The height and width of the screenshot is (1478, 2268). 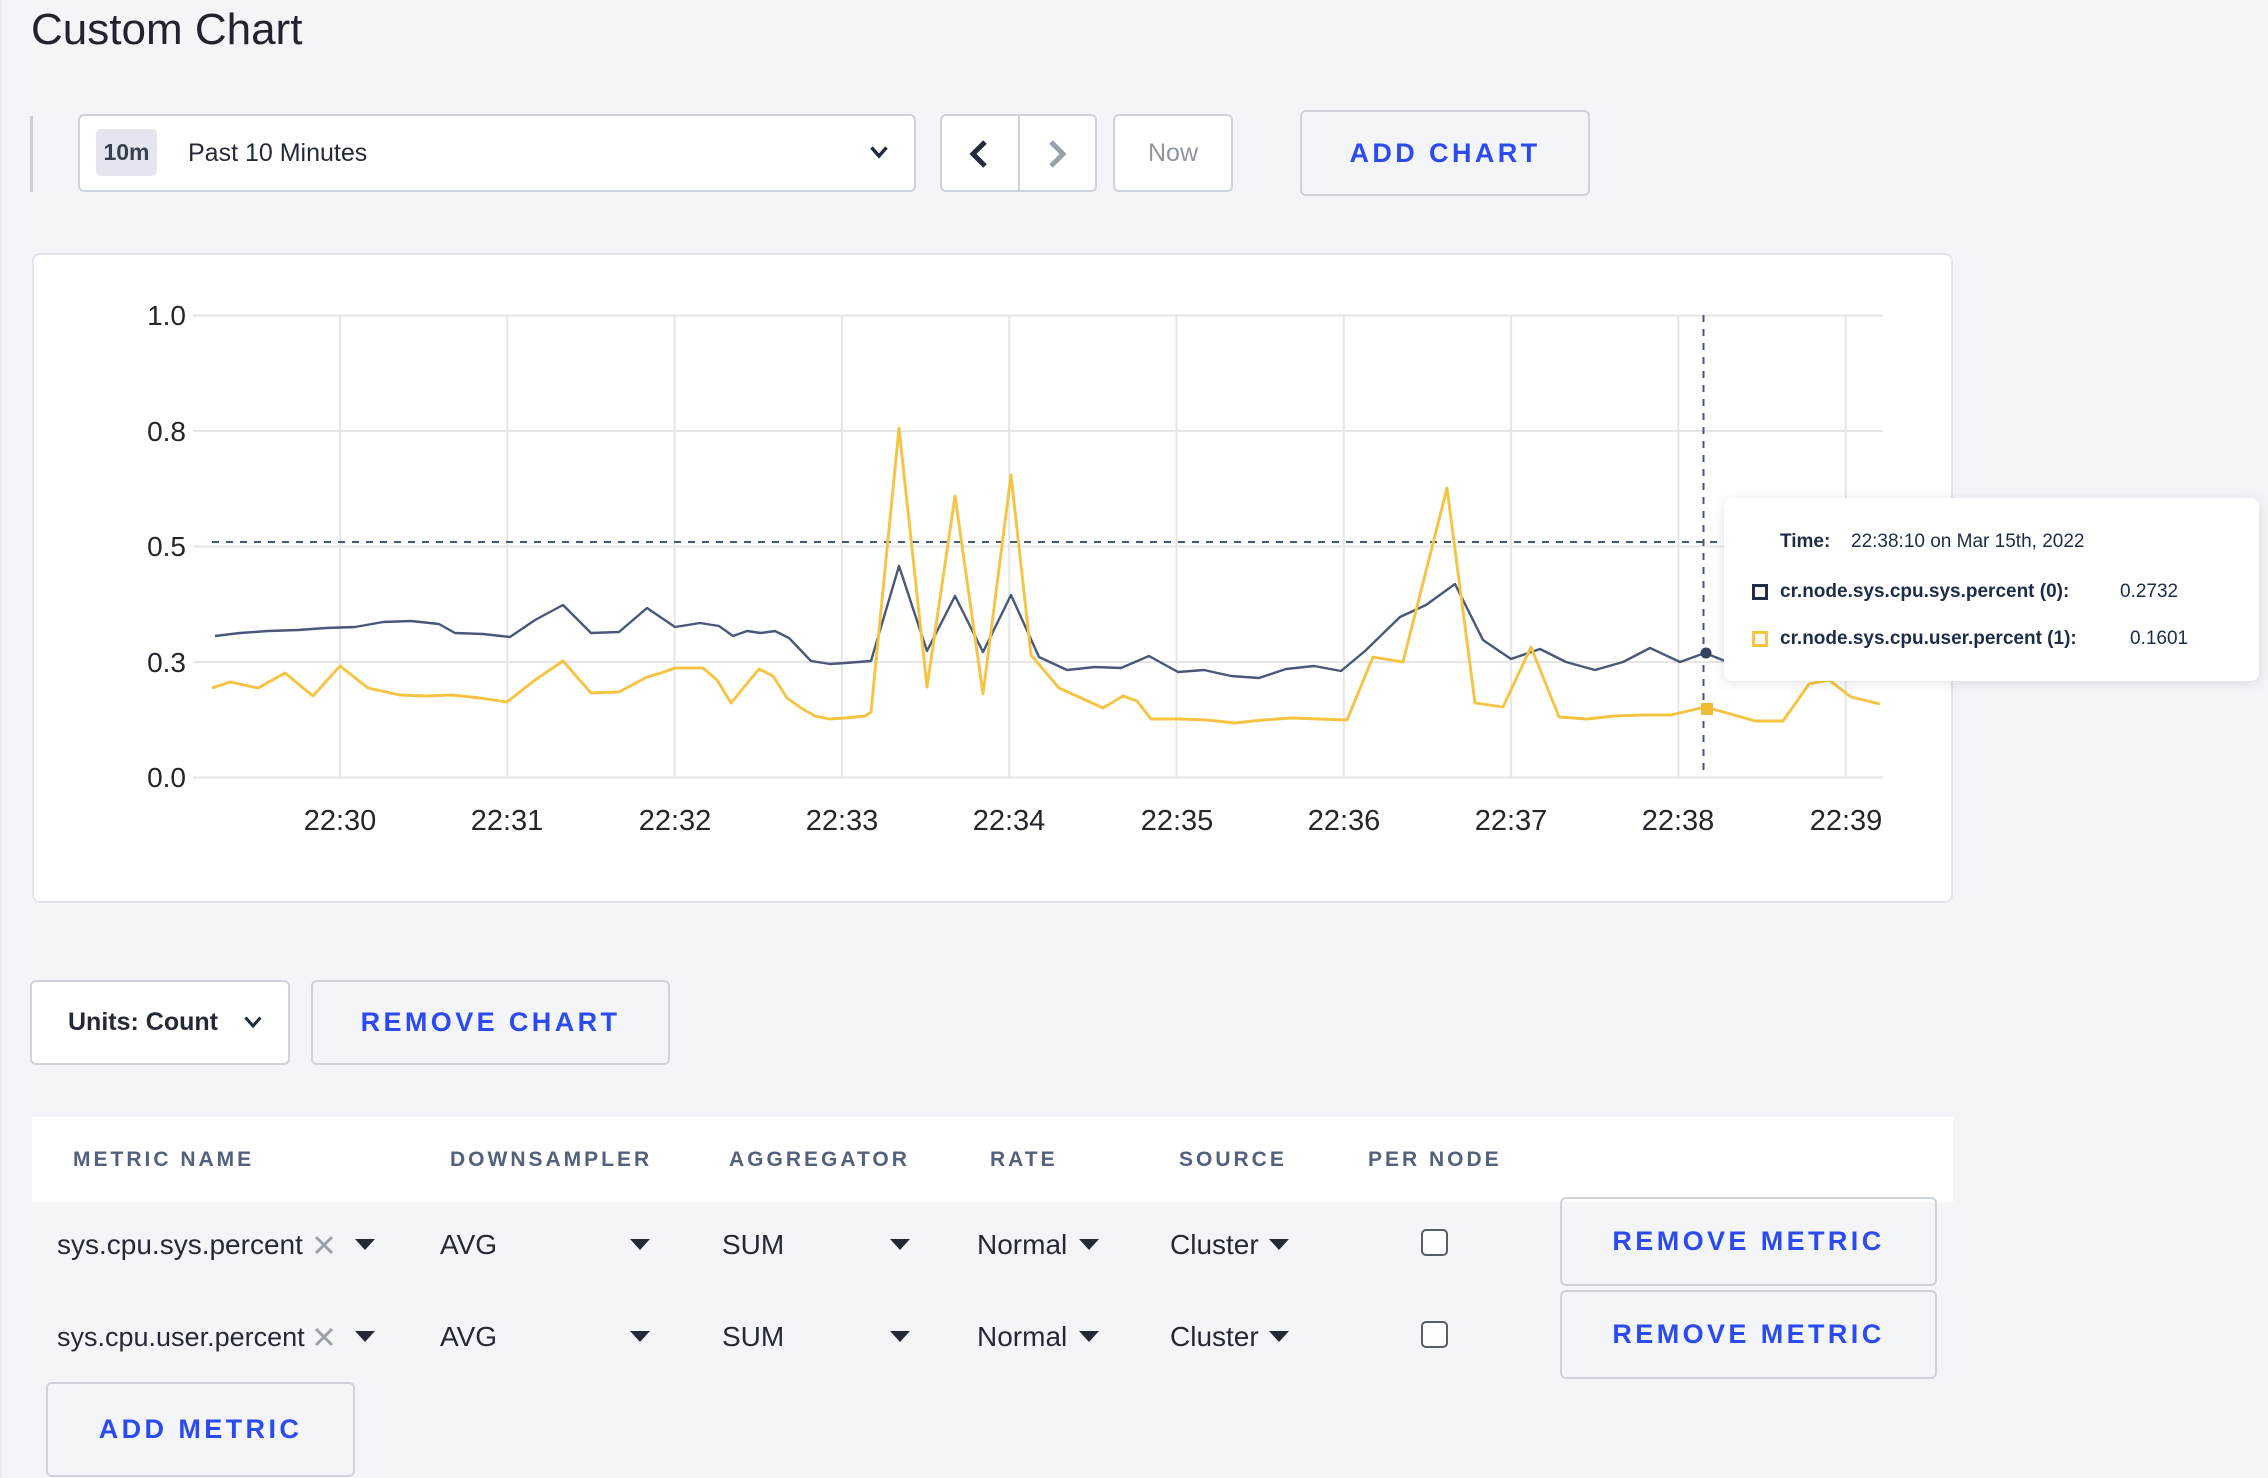 I want to click on svg-text: 22:31, so click(x=507, y=821).